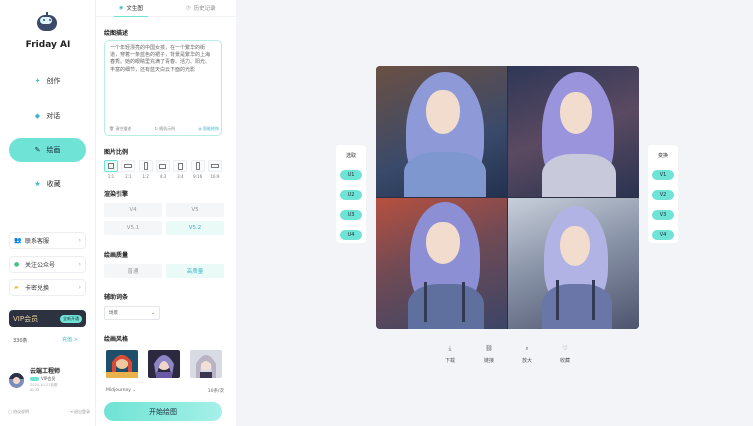 This screenshot has height=426, width=753. What do you see at coordinates (489, 354) in the screenshot?
I see `link-button: ⛓ 链接` at bounding box center [489, 354].